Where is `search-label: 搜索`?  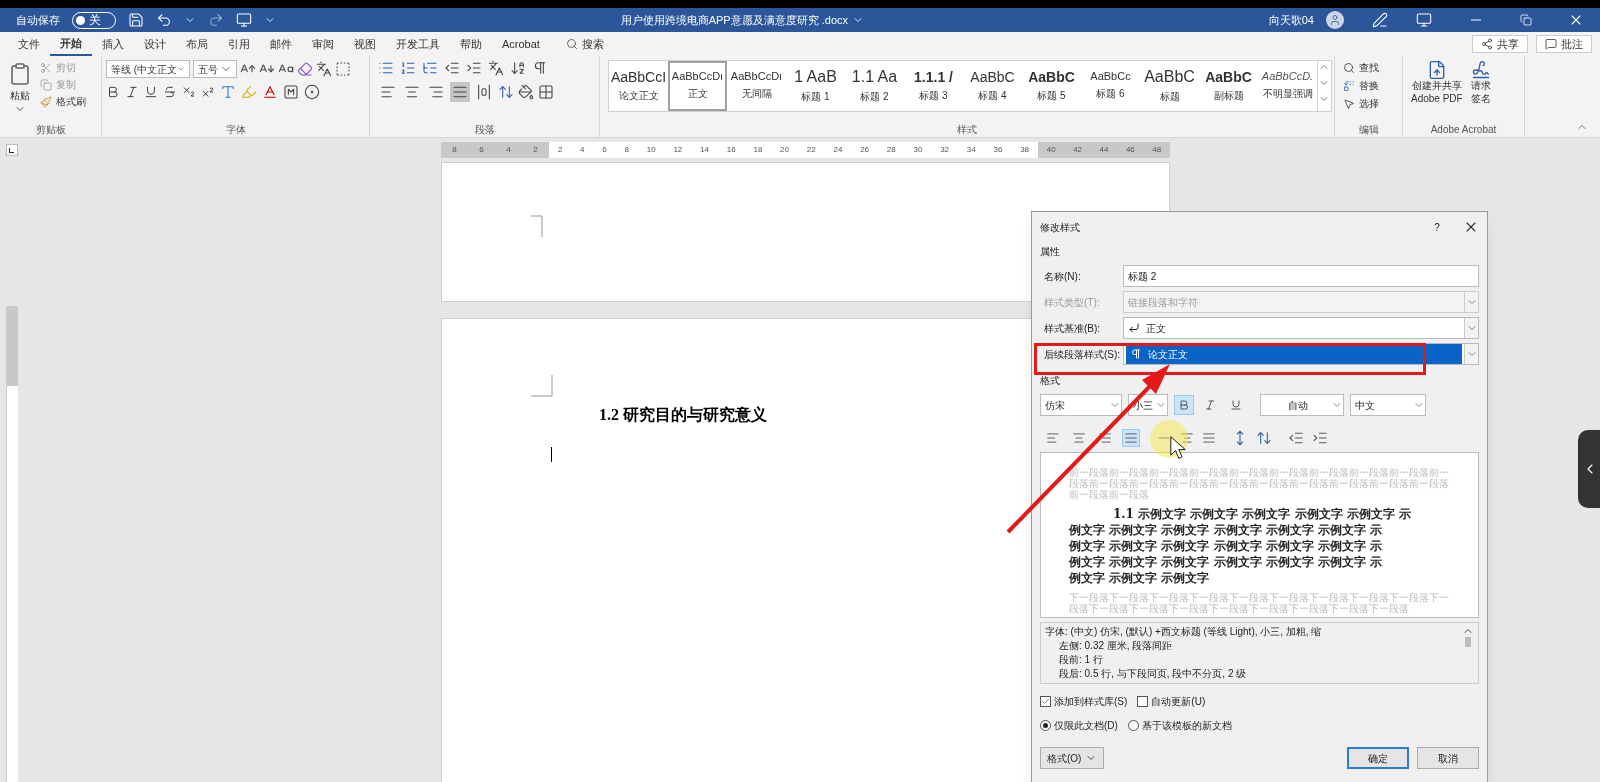
search-label: 搜索 is located at coordinates (592, 44).